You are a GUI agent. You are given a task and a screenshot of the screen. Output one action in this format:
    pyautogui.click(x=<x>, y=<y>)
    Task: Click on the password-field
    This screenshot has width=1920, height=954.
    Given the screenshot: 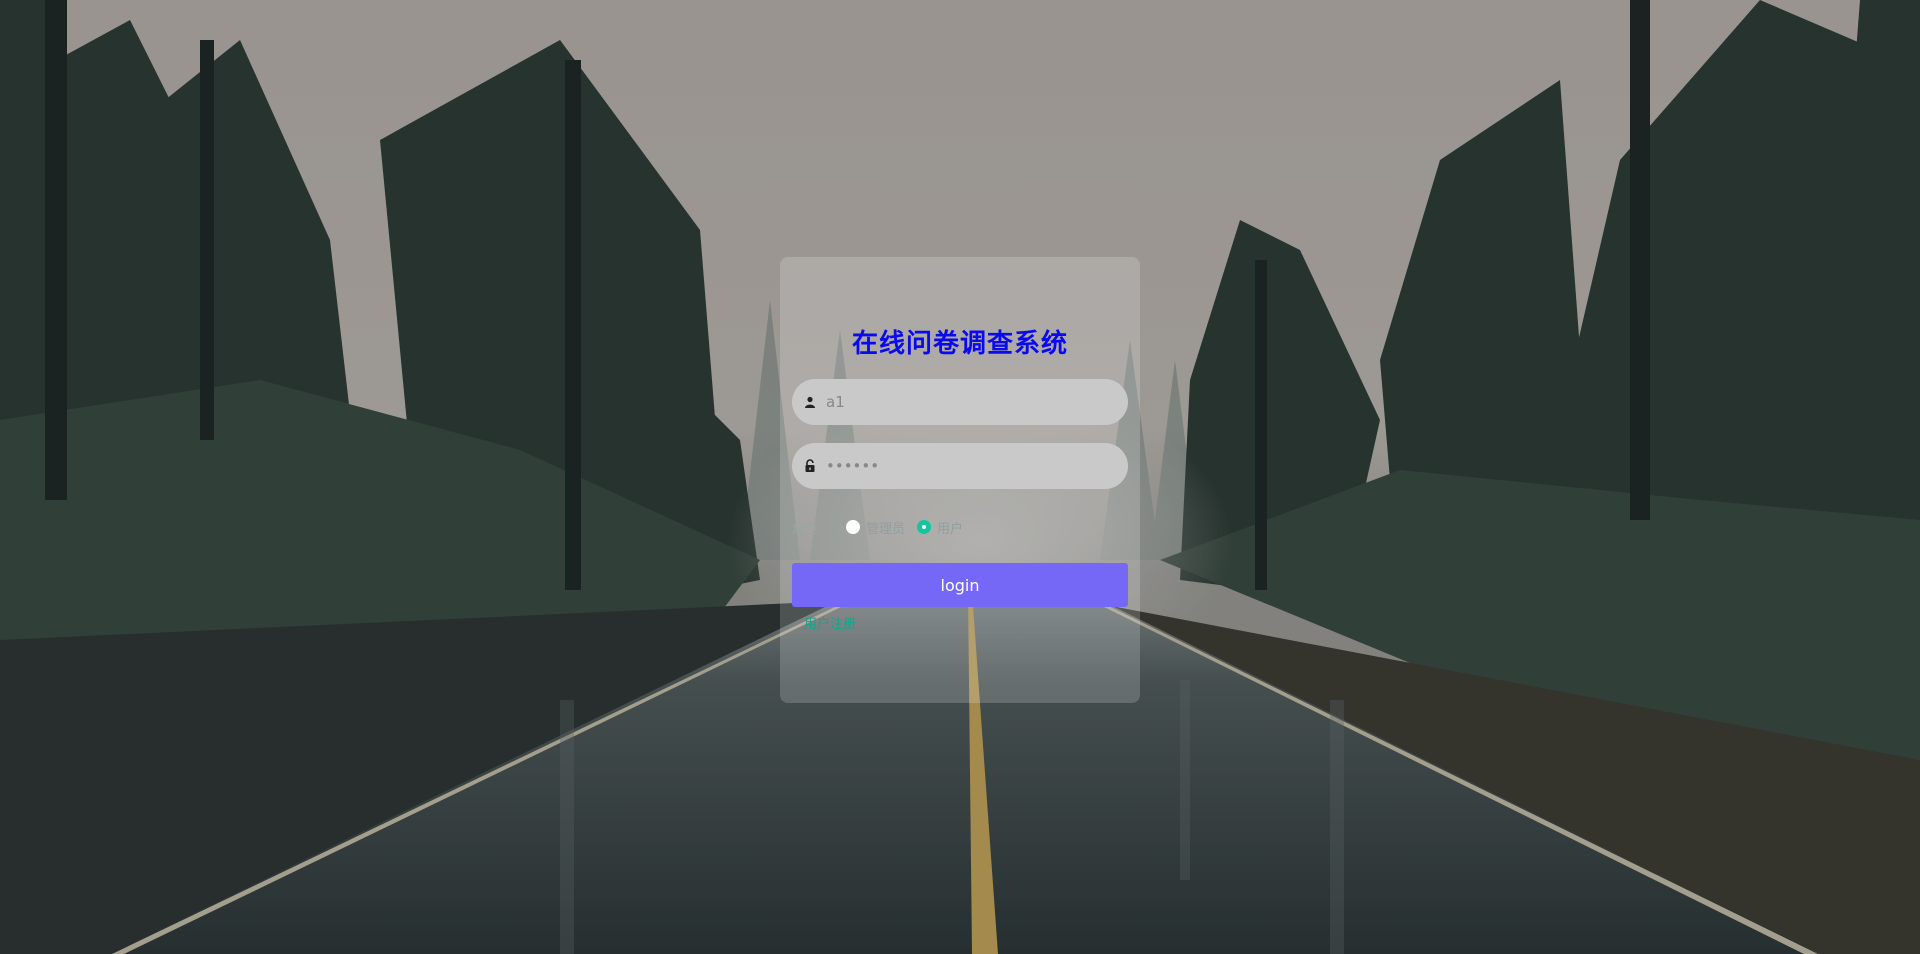 What is the action you would take?
    pyautogui.click(x=960, y=466)
    